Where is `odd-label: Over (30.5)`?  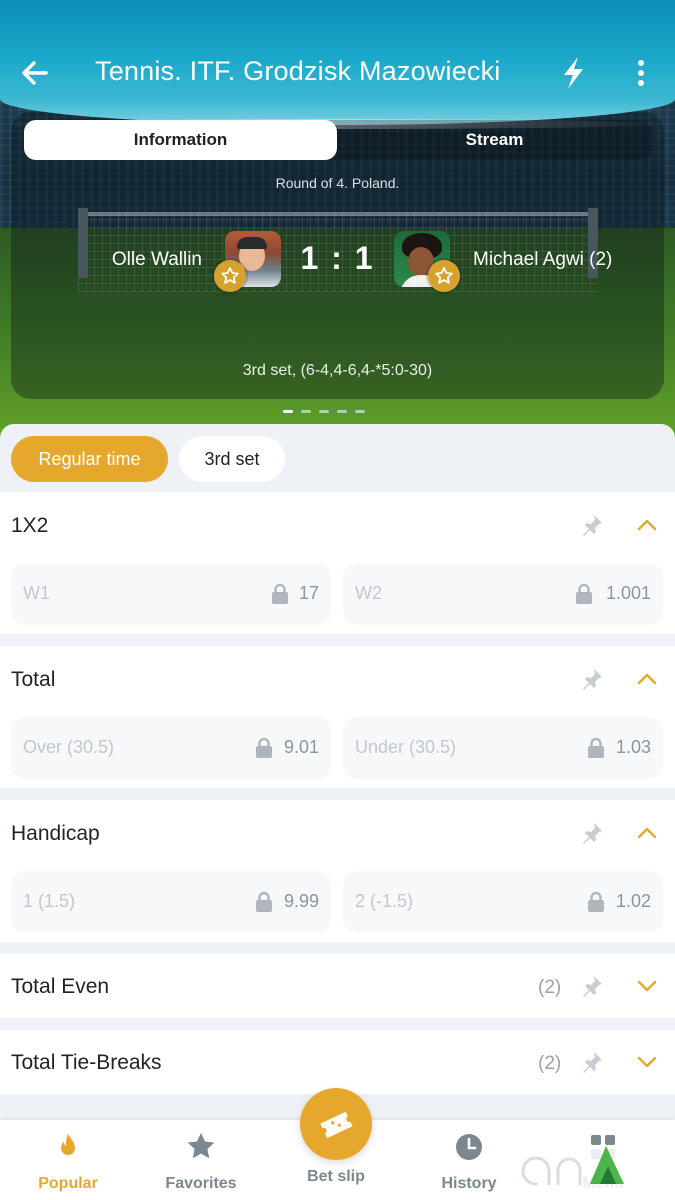 odd-label: Over (30.5) is located at coordinates (69, 747).